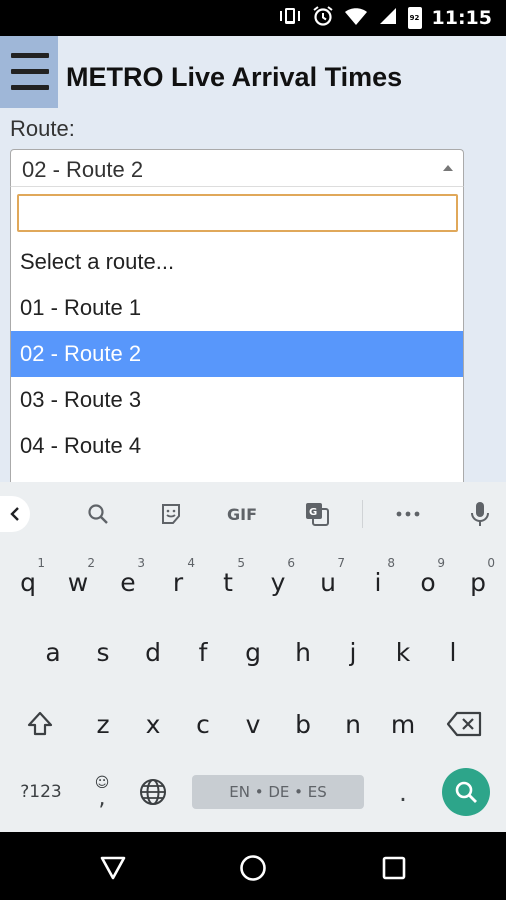  What do you see at coordinates (153, 724) in the screenshot?
I see `key-x: x` at bounding box center [153, 724].